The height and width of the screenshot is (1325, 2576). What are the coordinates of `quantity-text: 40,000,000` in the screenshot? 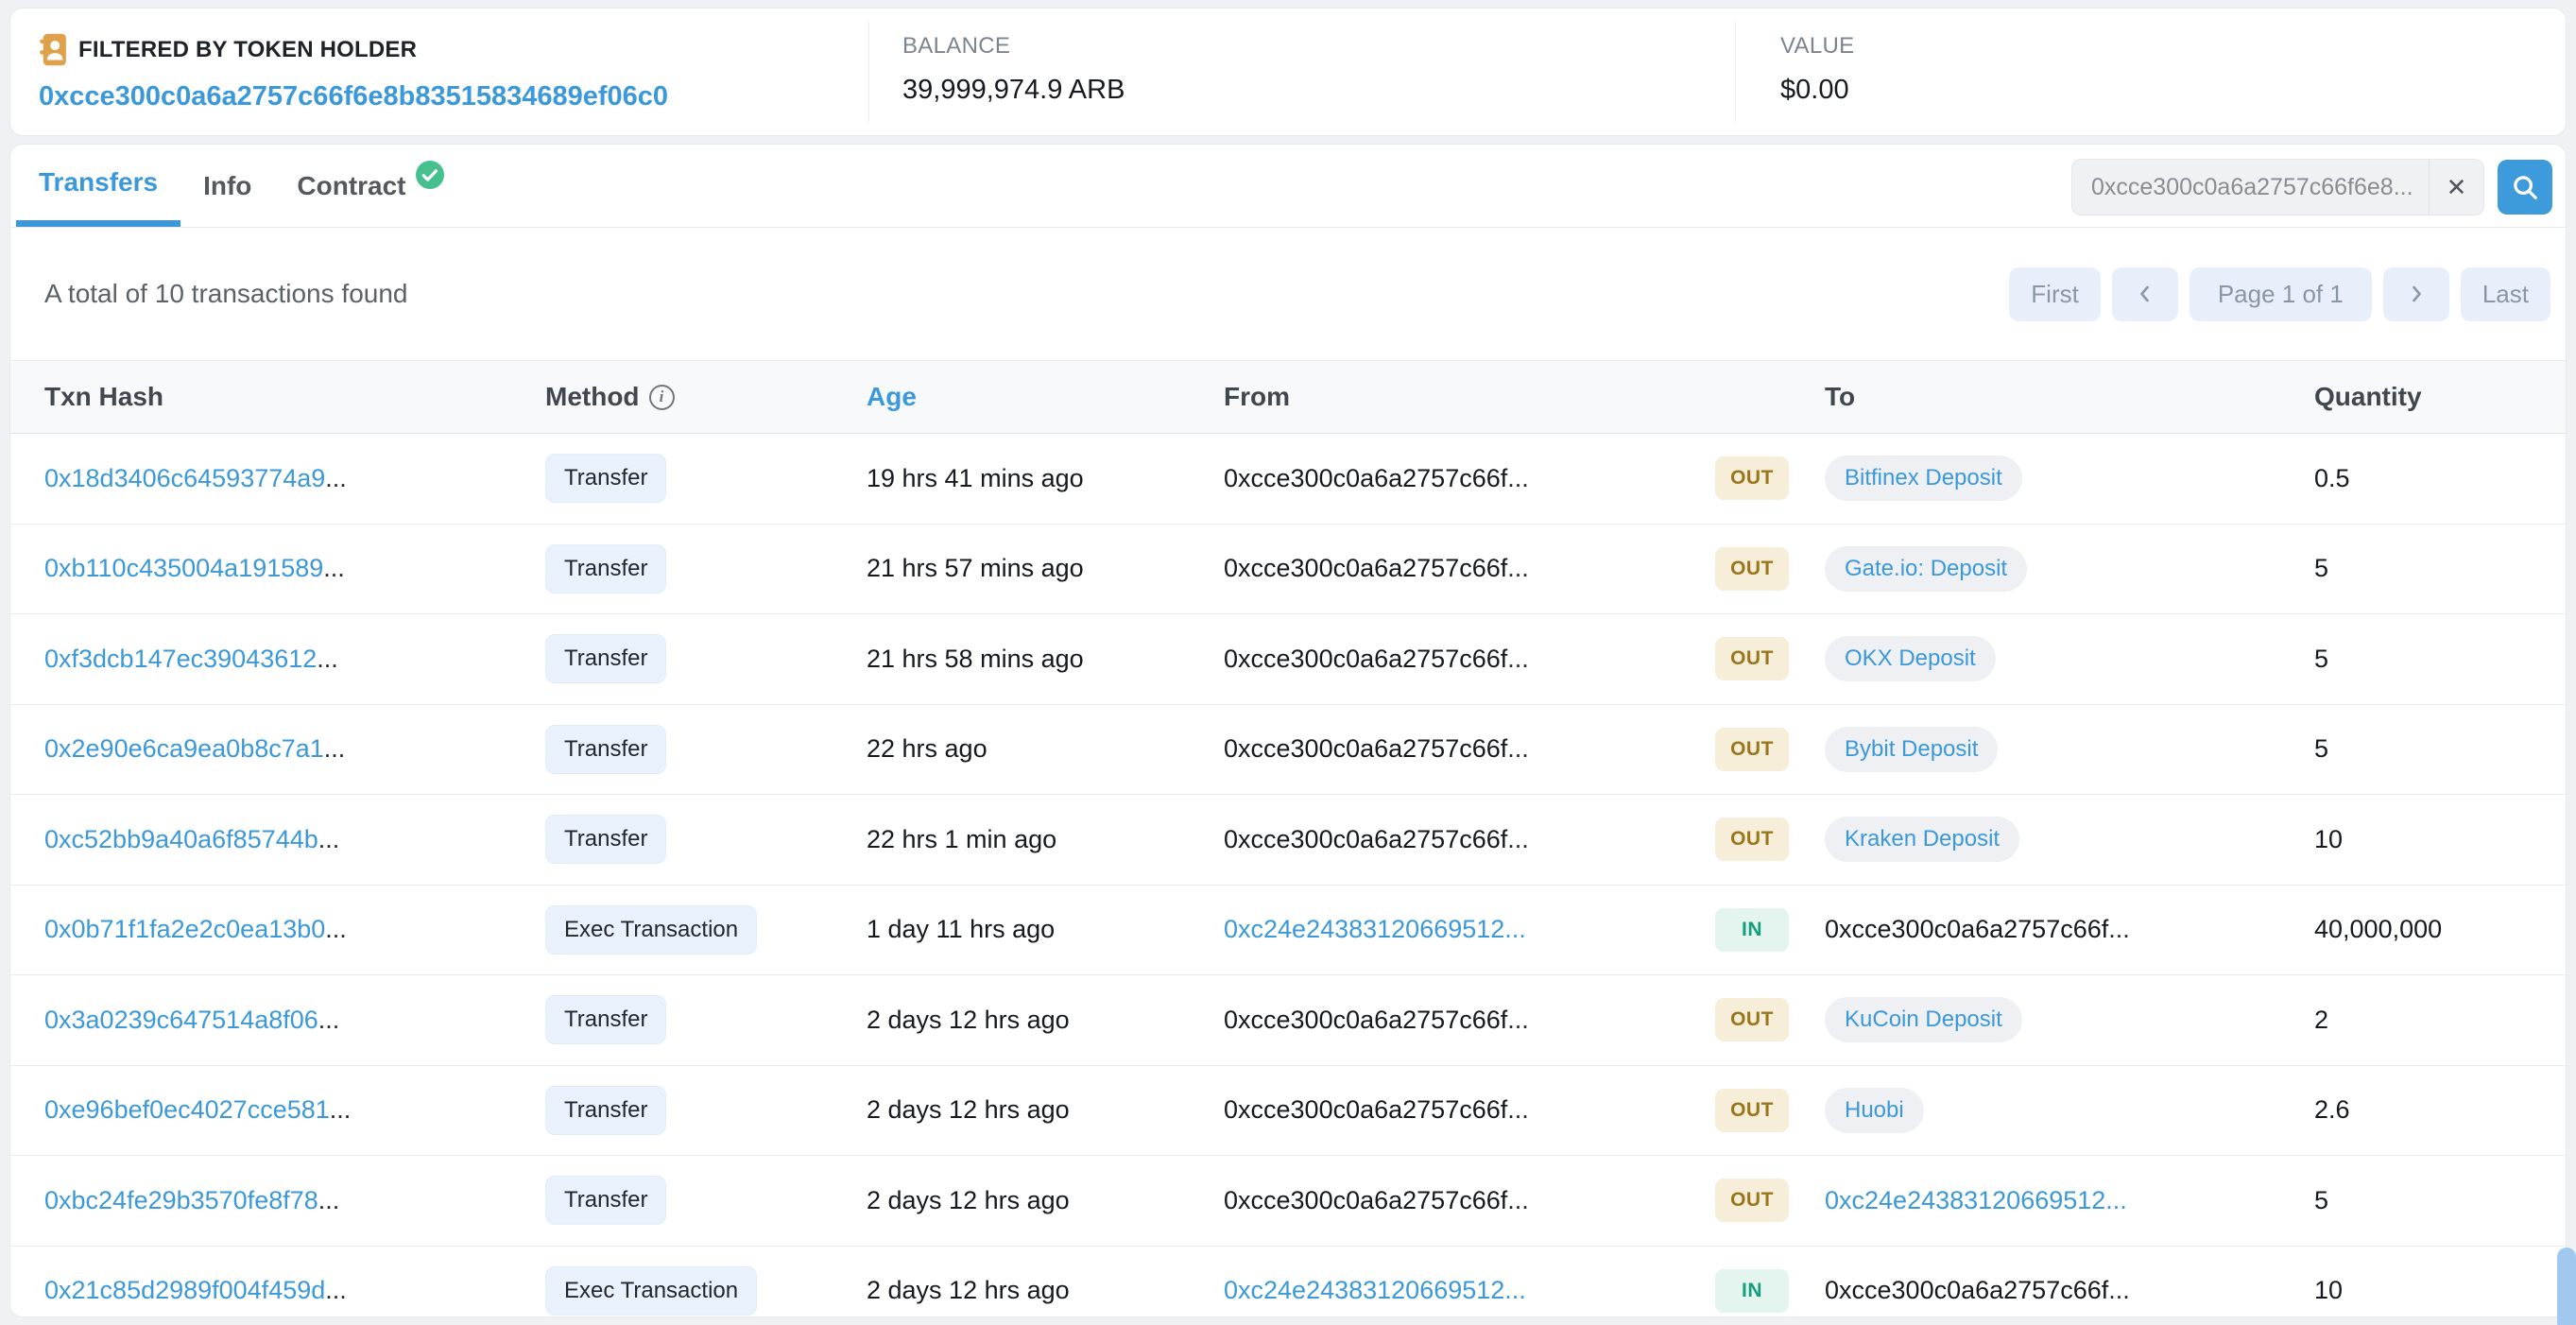 It's located at (2378, 929).